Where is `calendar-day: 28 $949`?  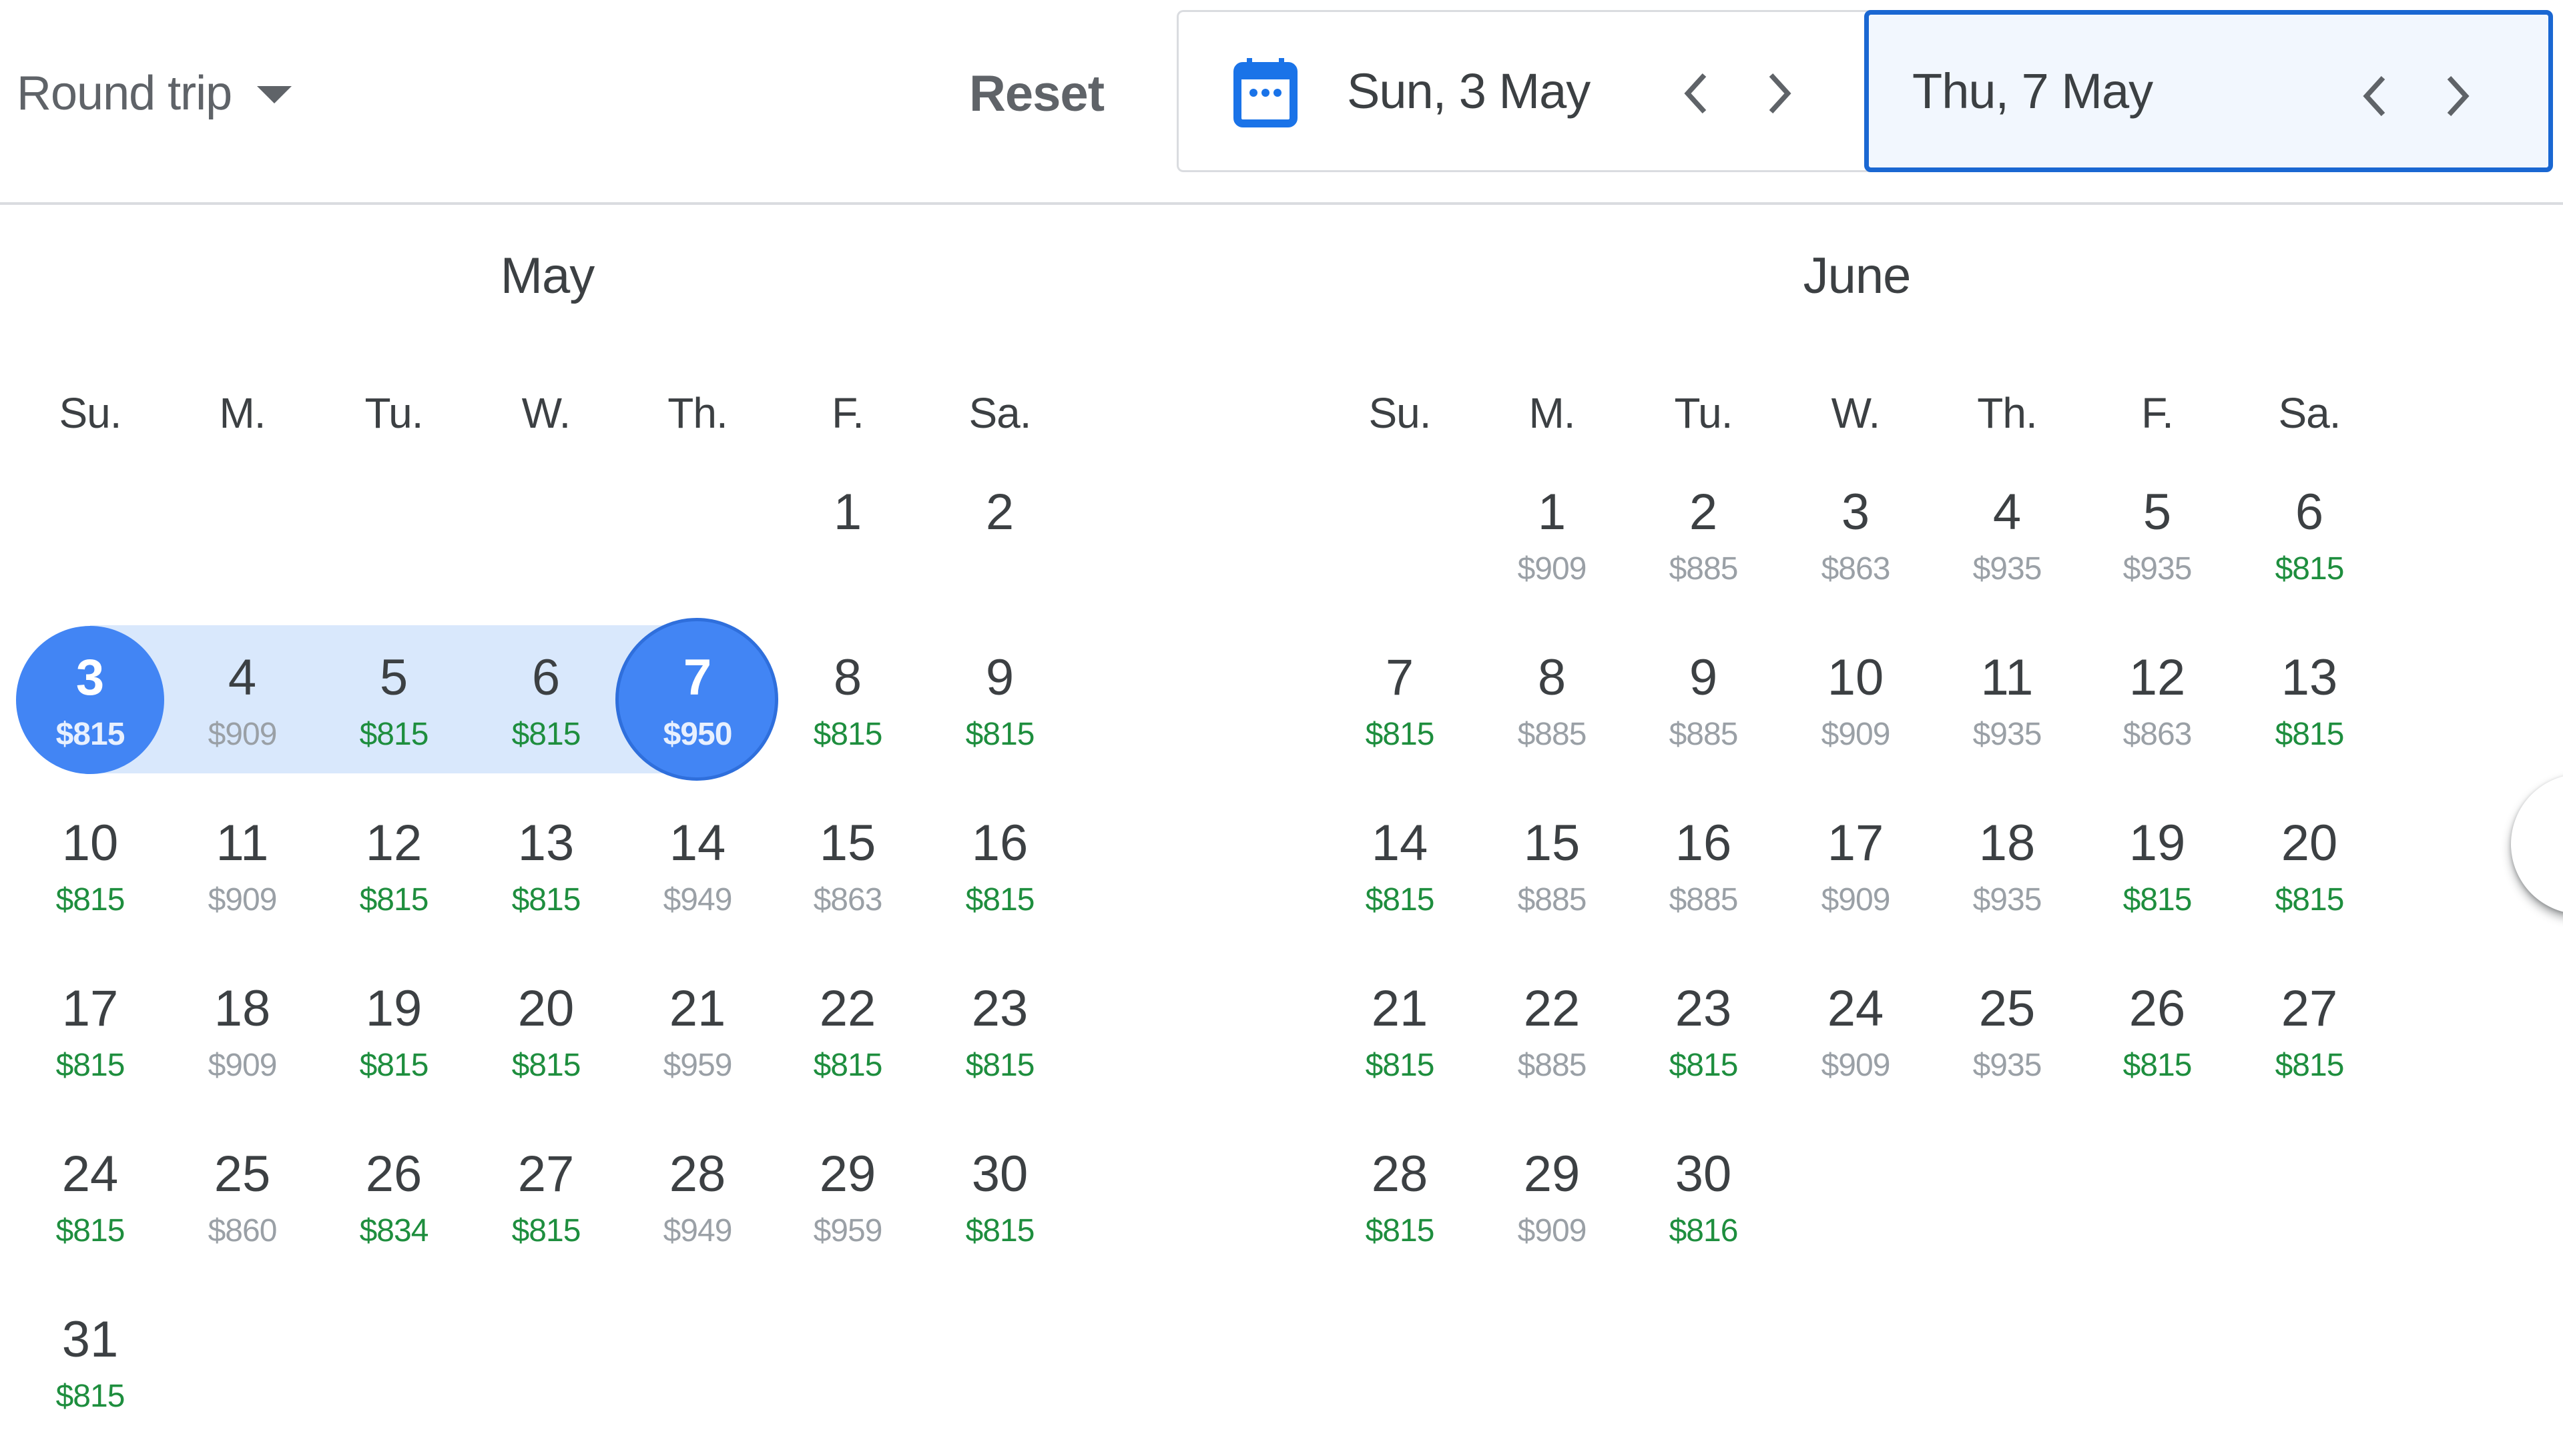
calendar-day: 28 $949 is located at coordinates (697, 1196).